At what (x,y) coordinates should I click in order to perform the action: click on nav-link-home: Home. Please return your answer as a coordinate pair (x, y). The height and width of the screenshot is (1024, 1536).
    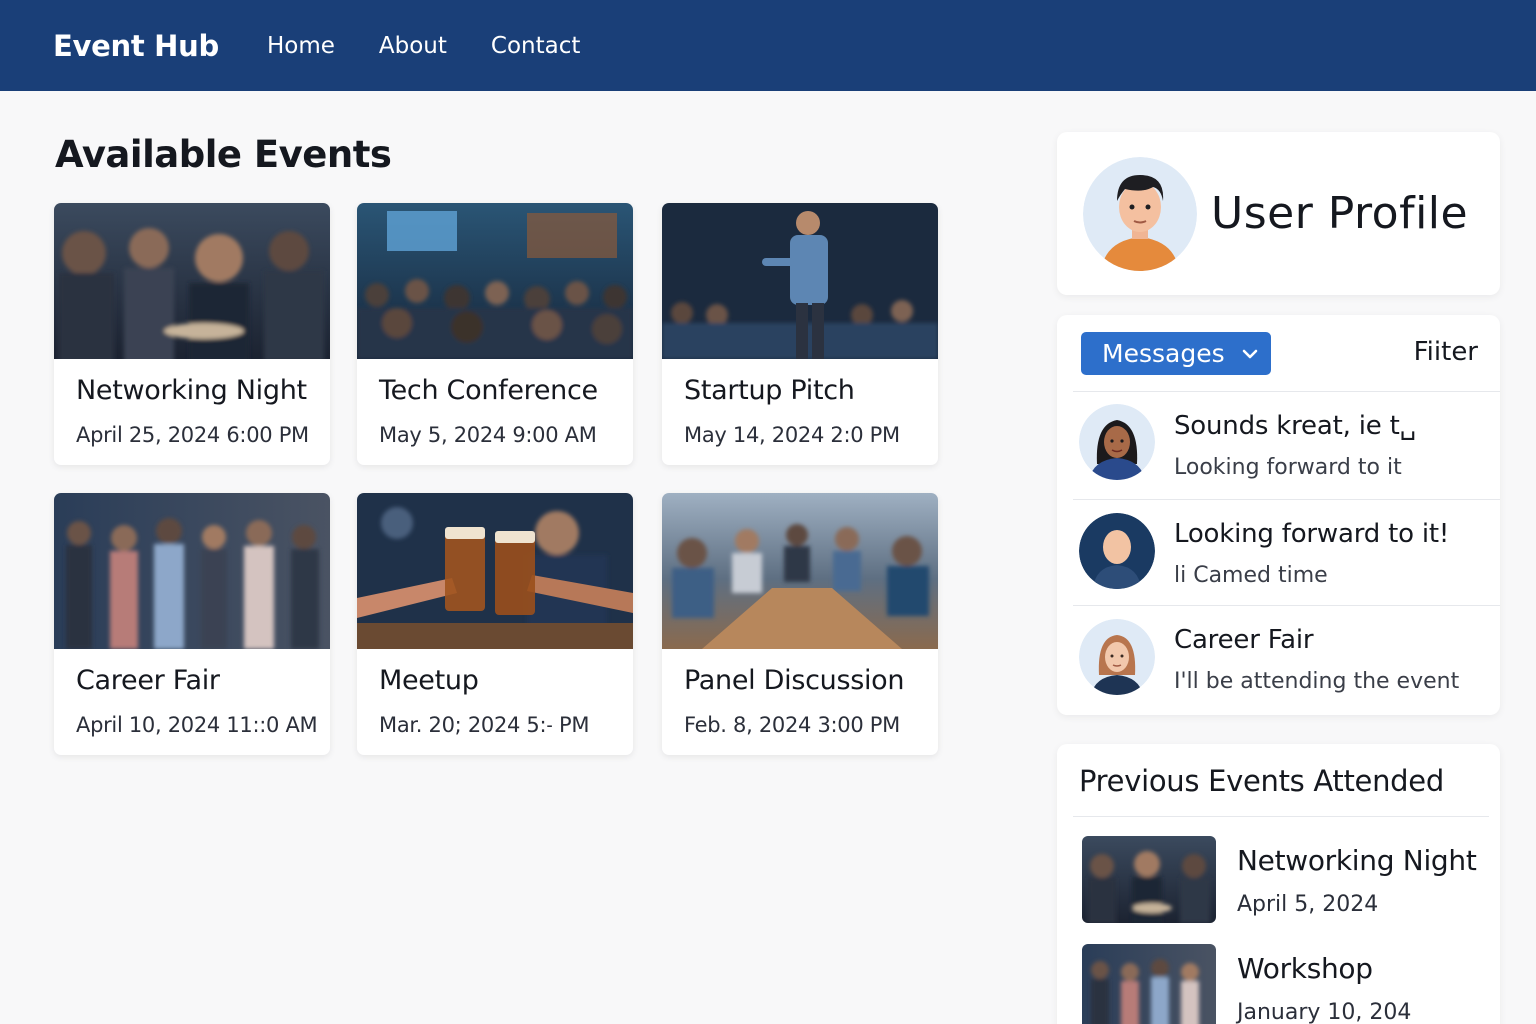
    Looking at the image, I should click on (301, 46).